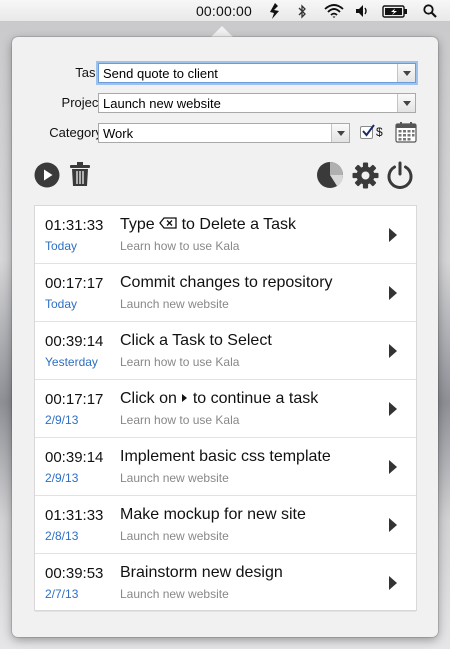  What do you see at coordinates (160, 73) in the screenshot?
I see `task-value: Send quote to client` at bounding box center [160, 73].